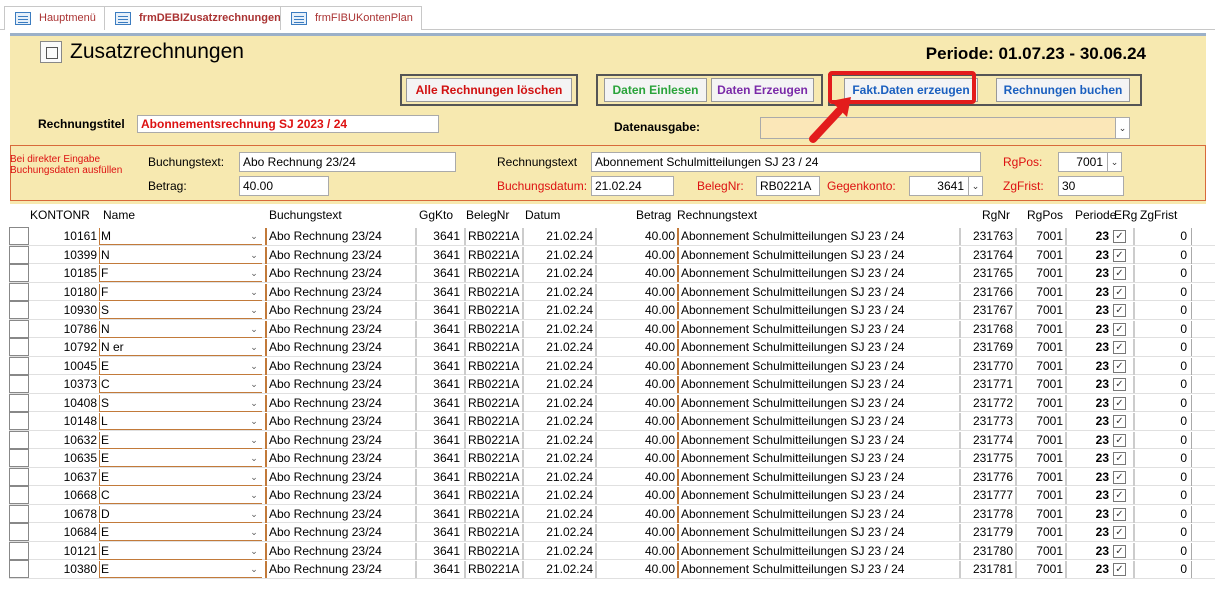  What do you see at coordinates (632, 186) in the screenshot?
I see `buchungsdatum-input: 21.02.24` at bounding box center [632, 186].